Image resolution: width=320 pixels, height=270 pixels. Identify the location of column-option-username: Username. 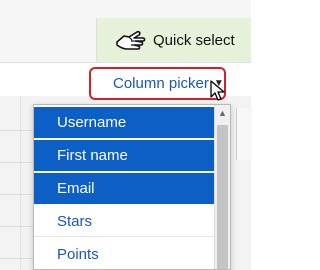
(124, 122).